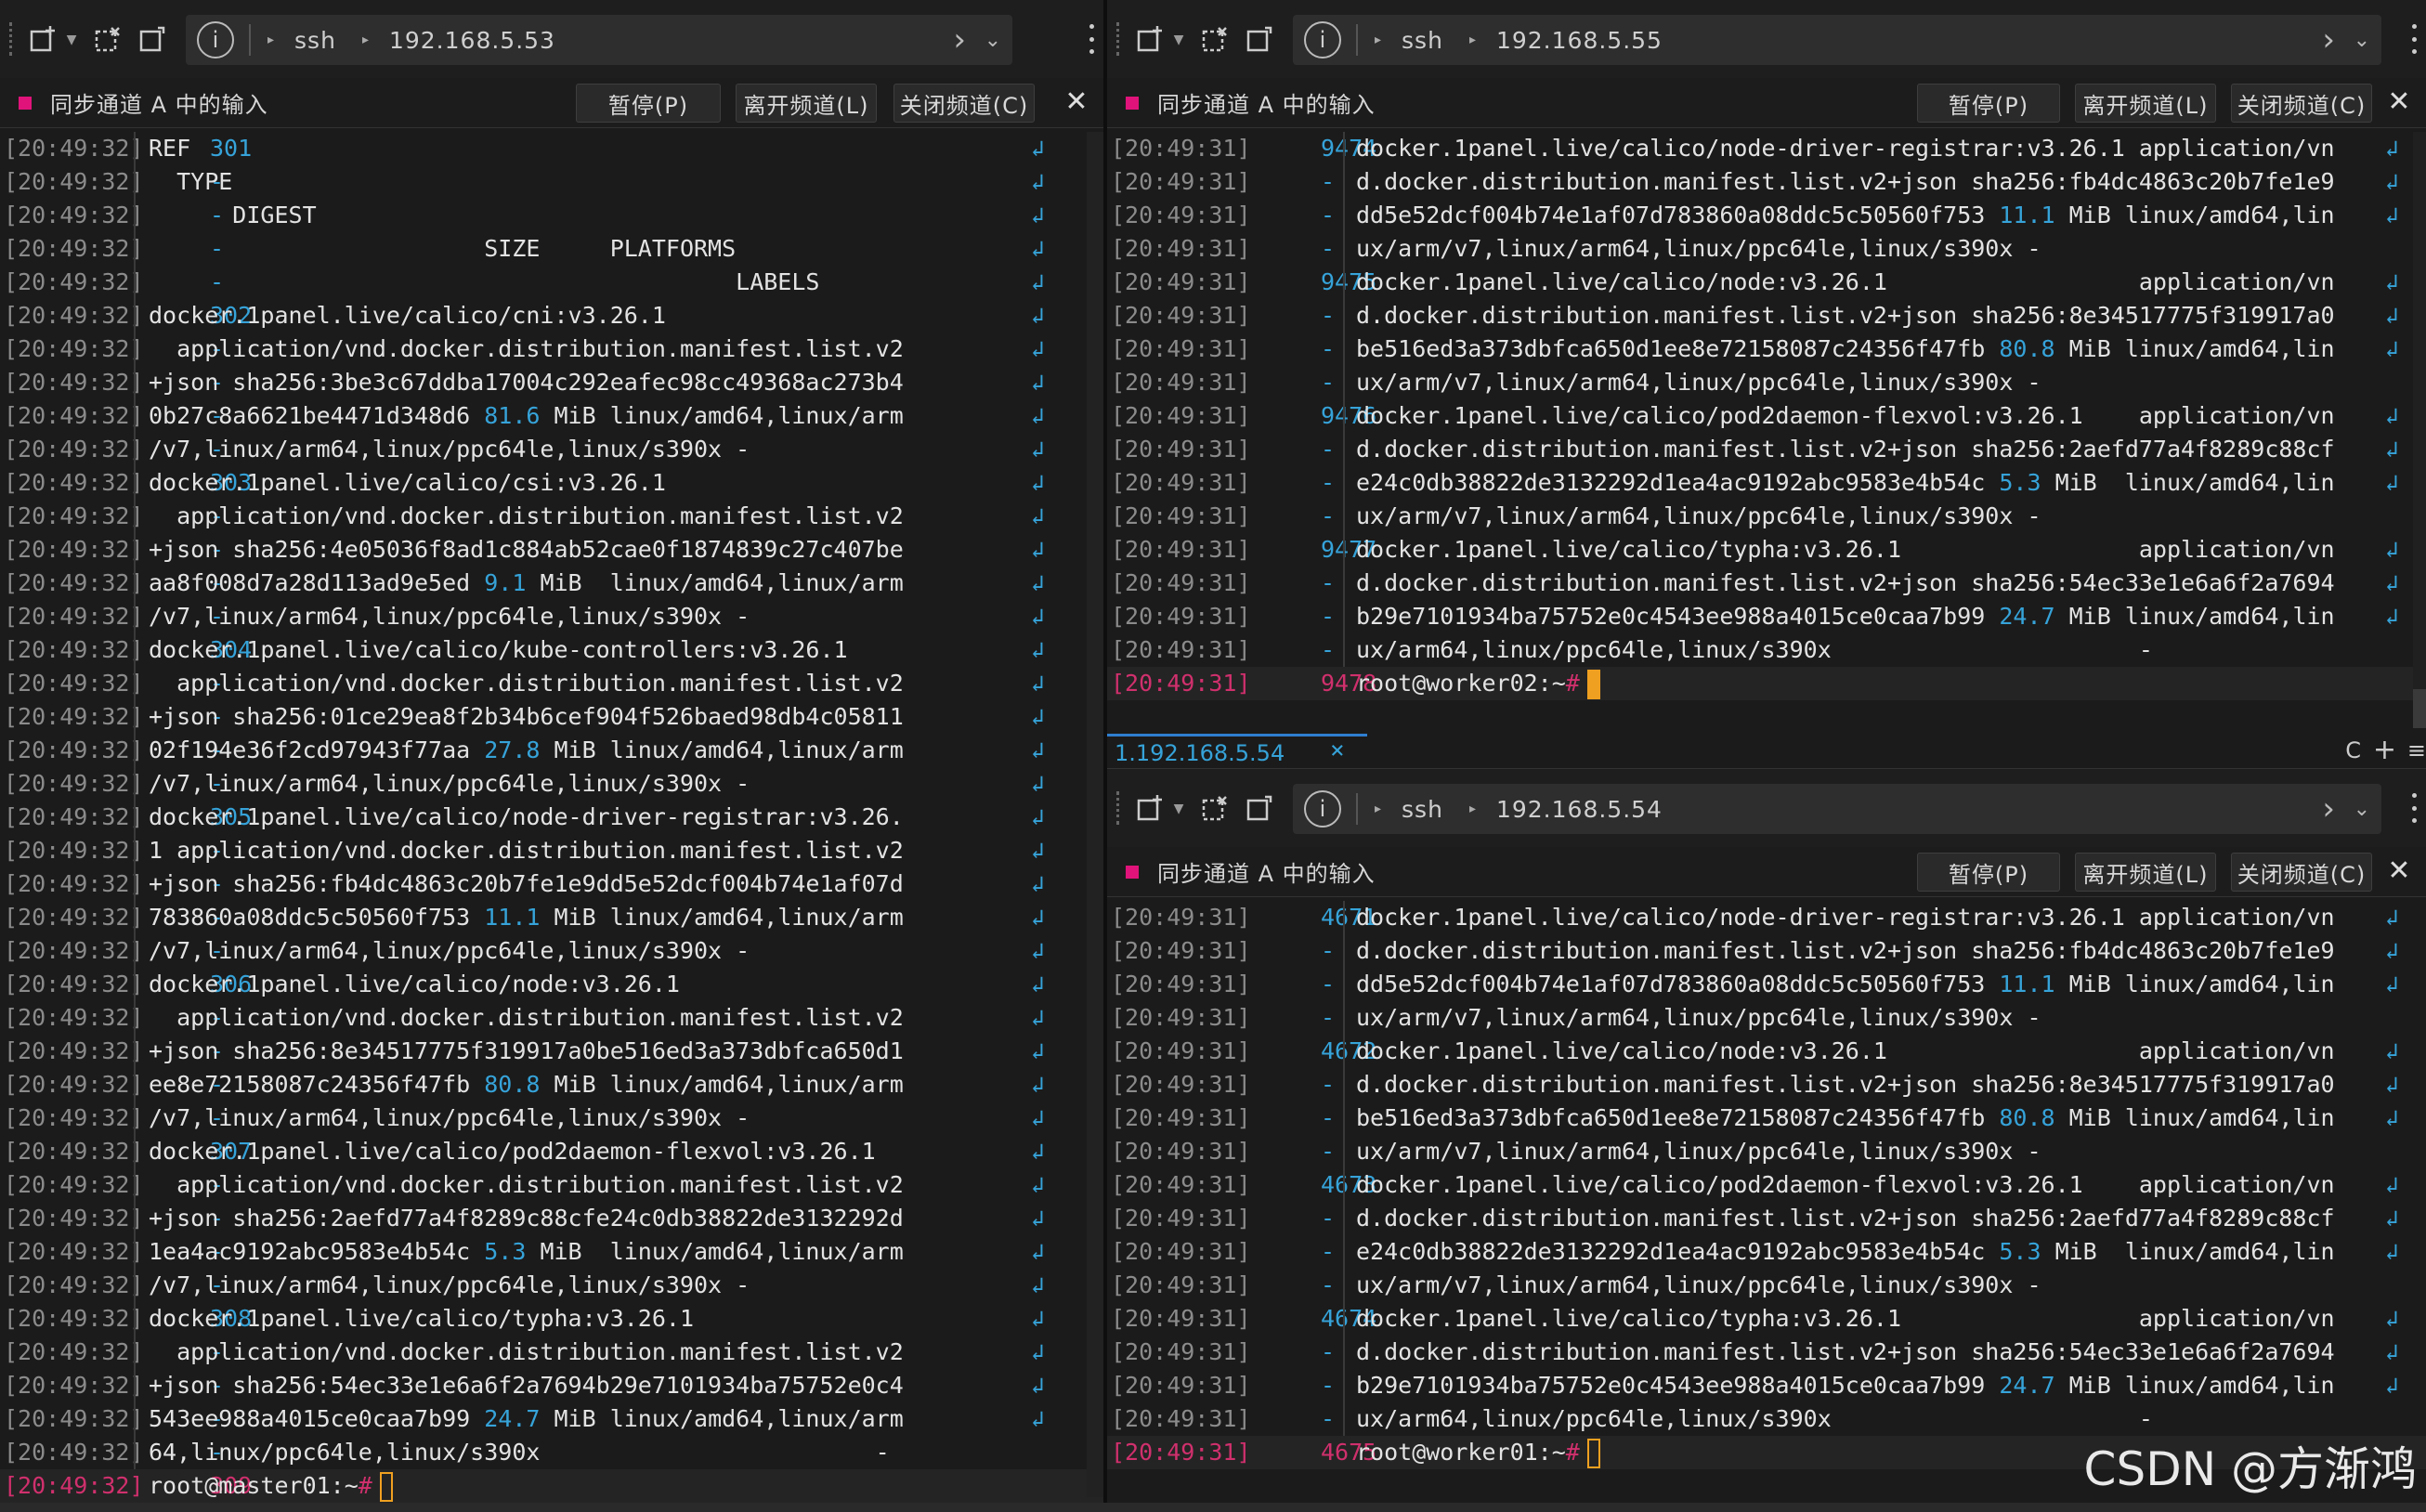 The height and width of the screenshot is (1512, 2426). Describe the element at coordinates (2417, 750) in the screenshot. I see `tab-menu-icon: ≡` at that location.